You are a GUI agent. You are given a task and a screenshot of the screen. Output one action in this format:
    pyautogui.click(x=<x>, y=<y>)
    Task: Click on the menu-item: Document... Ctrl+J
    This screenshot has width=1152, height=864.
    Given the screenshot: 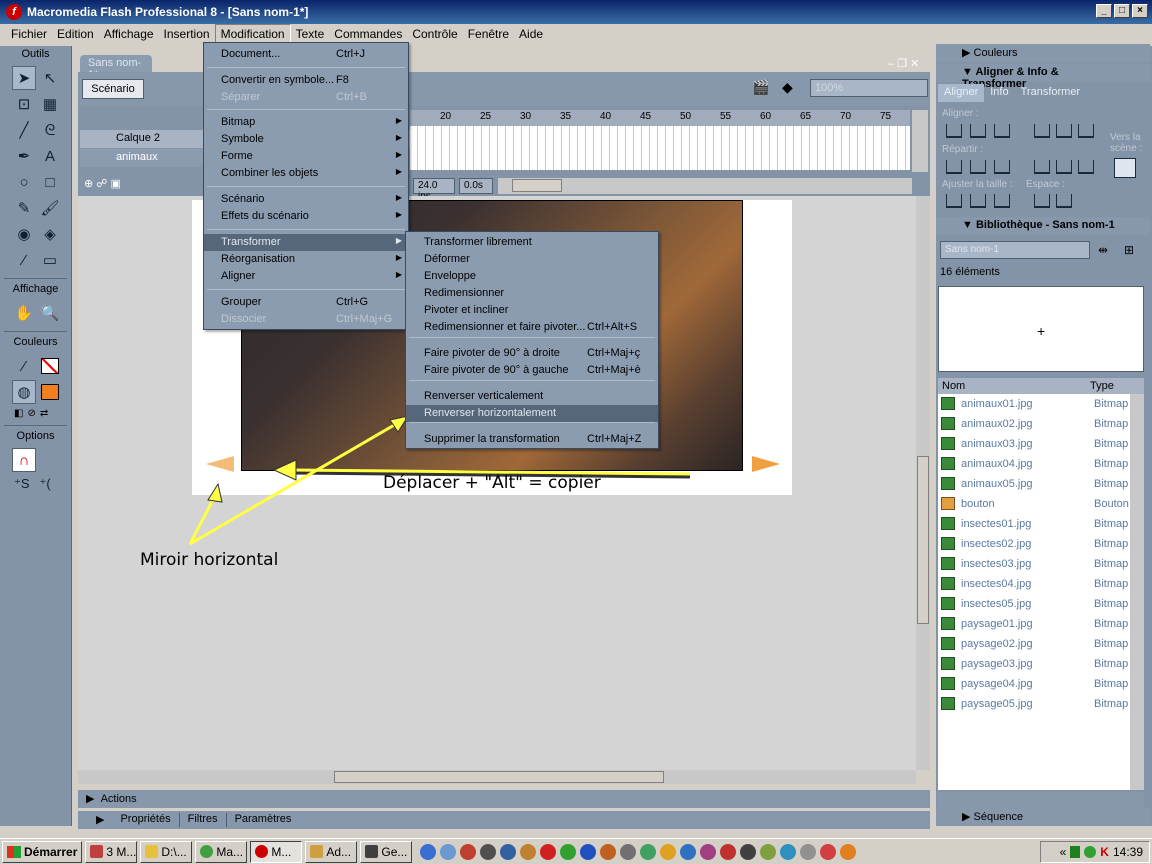 What is the action you would take?
    pyautogui.click(x=306, y=54)
    